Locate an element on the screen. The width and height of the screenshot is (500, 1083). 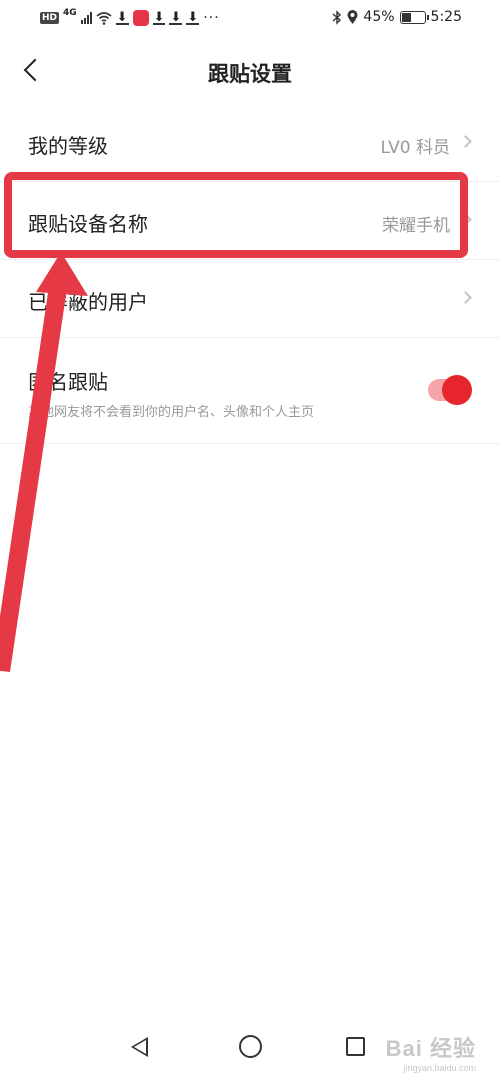
status-left-icons: HD 4G ⬇ ⬇ ⬇ ⬇ ··· is located at coordinates (130, 17).